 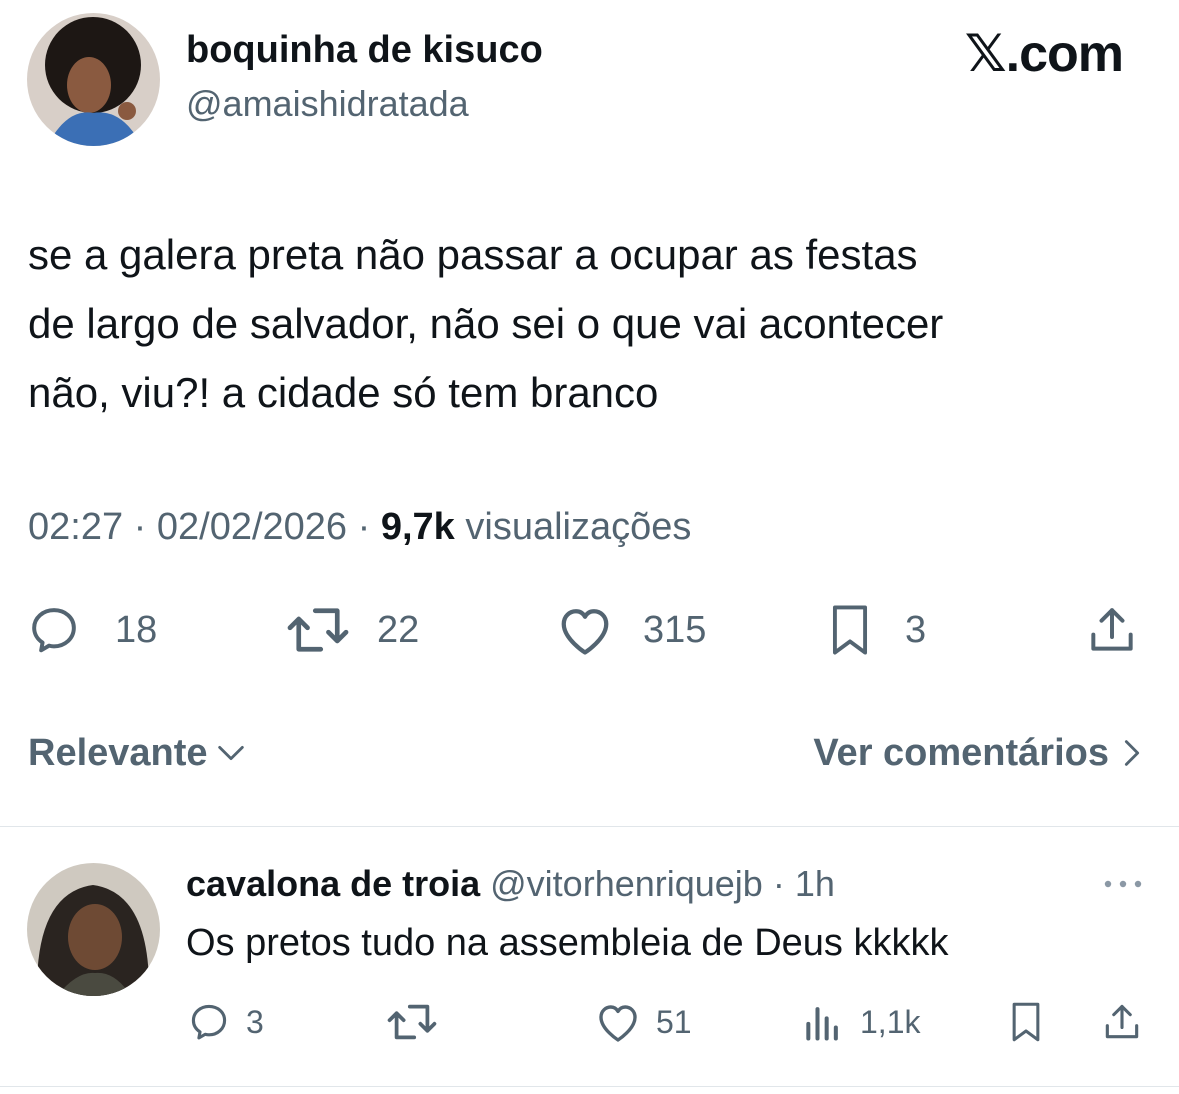 I want to click on views-label: visualizações, so click(x=578, y=527).